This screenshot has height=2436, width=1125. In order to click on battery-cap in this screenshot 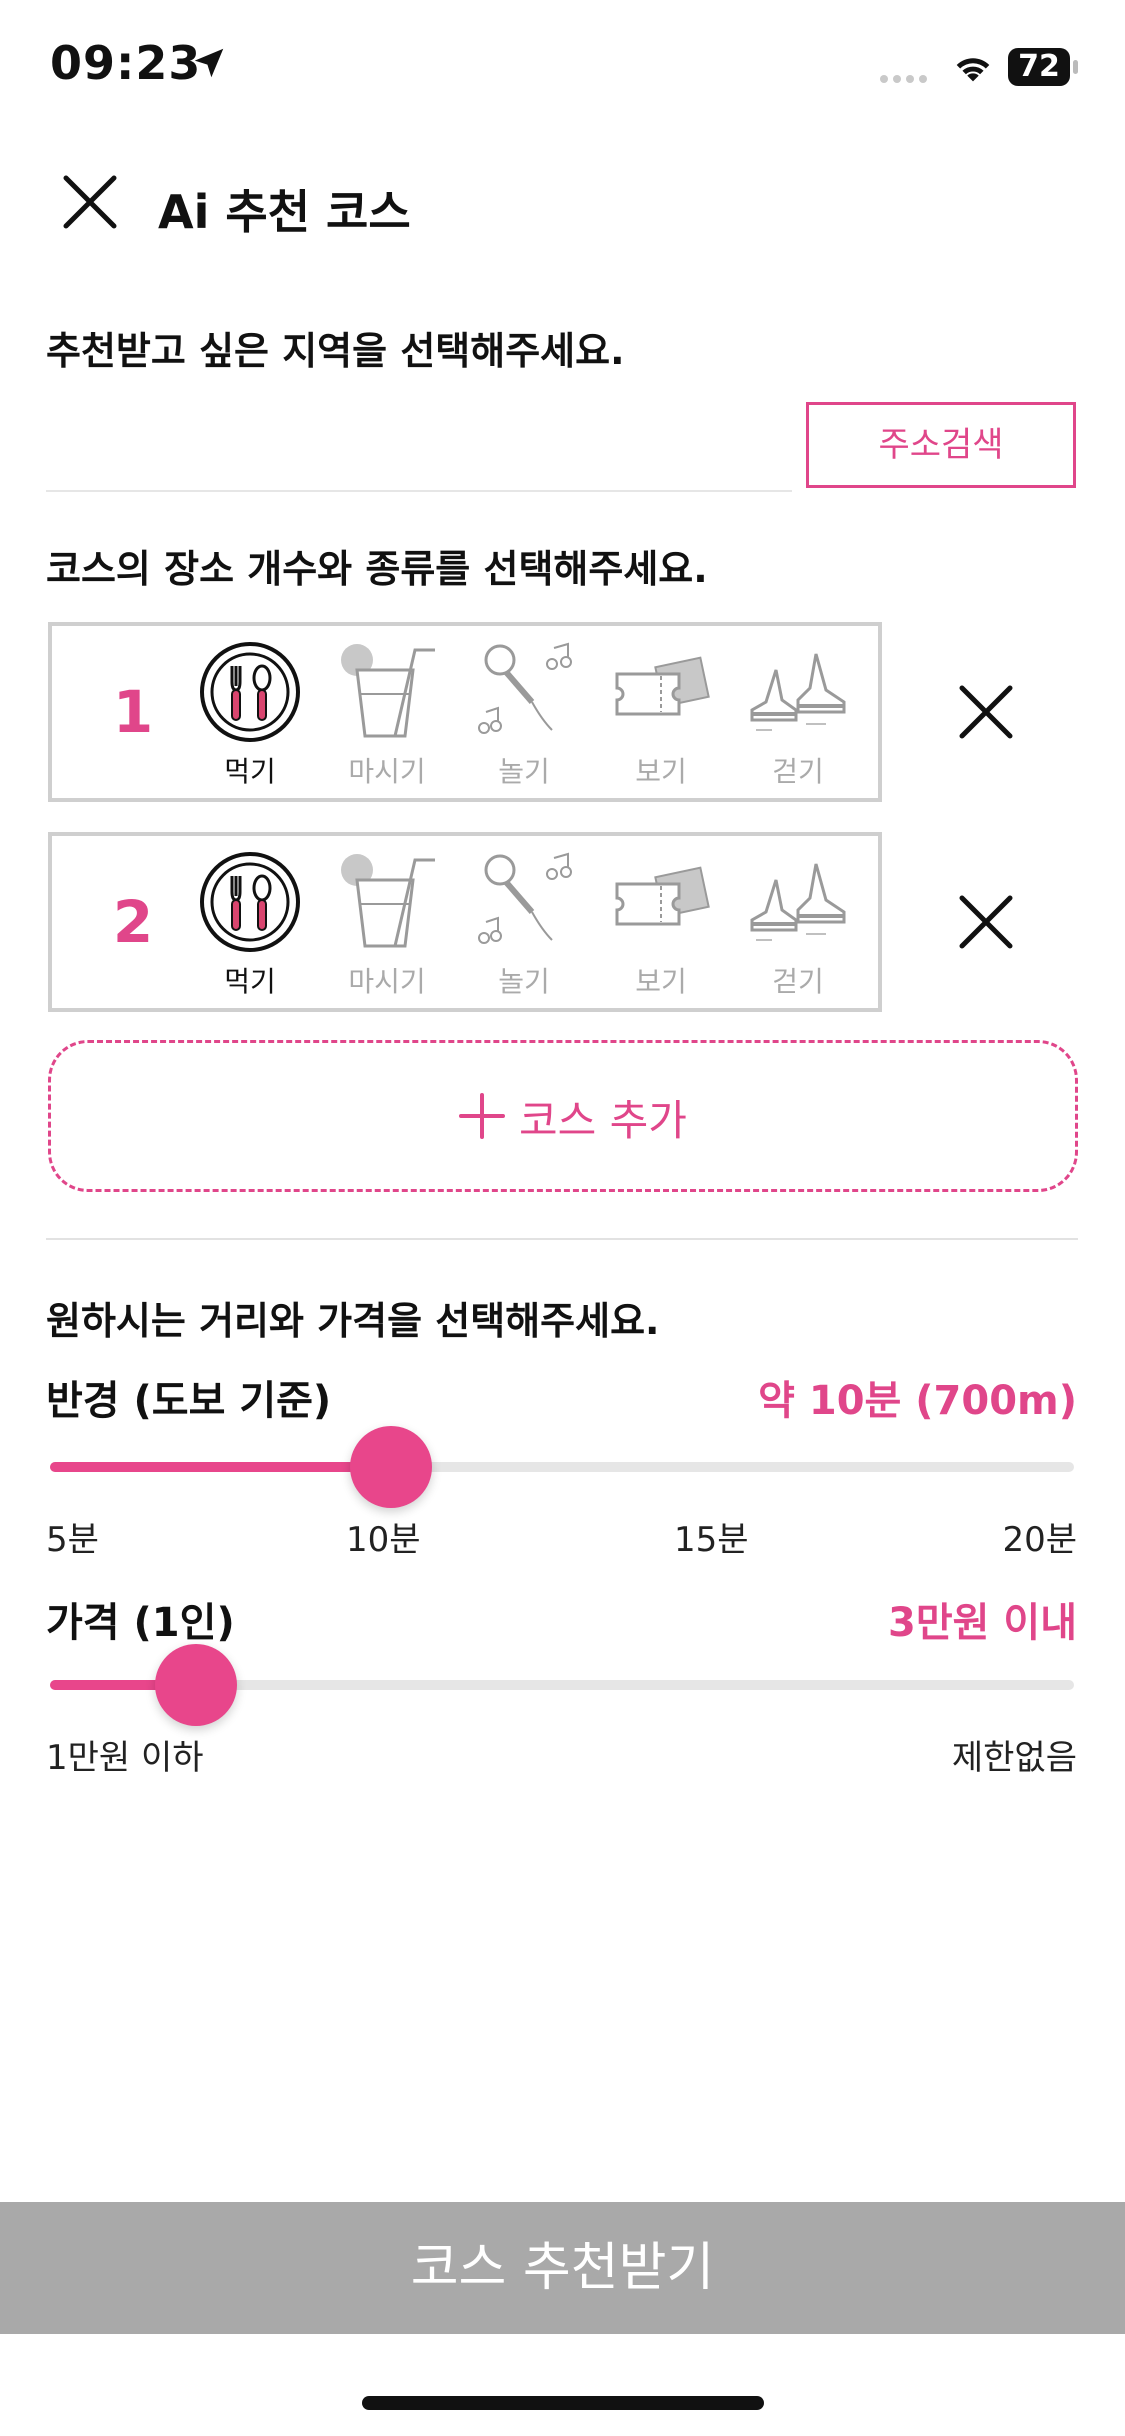, I will do `click(1075, 67)`.